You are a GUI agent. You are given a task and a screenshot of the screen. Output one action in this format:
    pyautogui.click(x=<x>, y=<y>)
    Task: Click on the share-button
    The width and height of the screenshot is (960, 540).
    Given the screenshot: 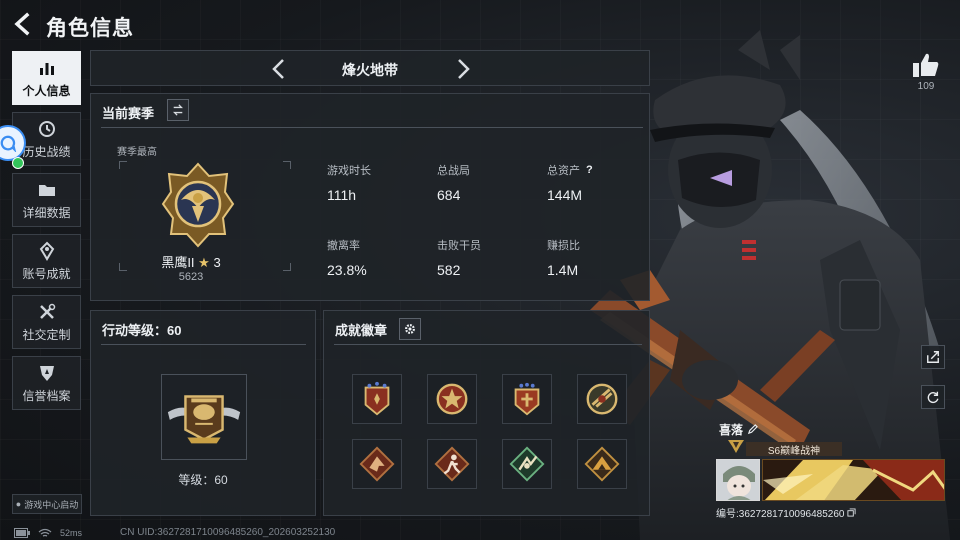 What is the action you would take?
    pyautogui.click(x=933, y=357)
    